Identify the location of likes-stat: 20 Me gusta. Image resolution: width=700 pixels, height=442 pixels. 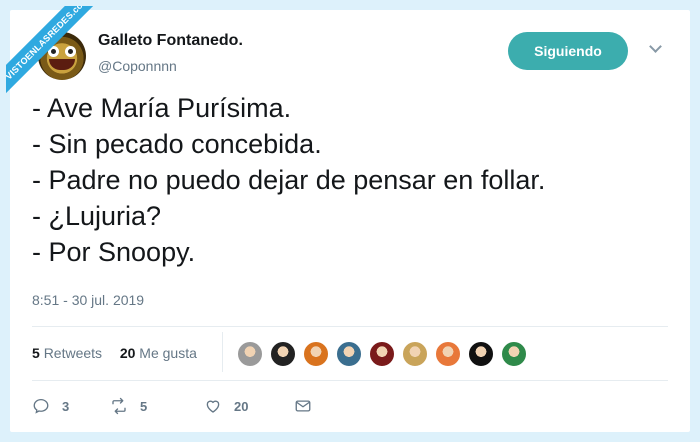
(158, 353).